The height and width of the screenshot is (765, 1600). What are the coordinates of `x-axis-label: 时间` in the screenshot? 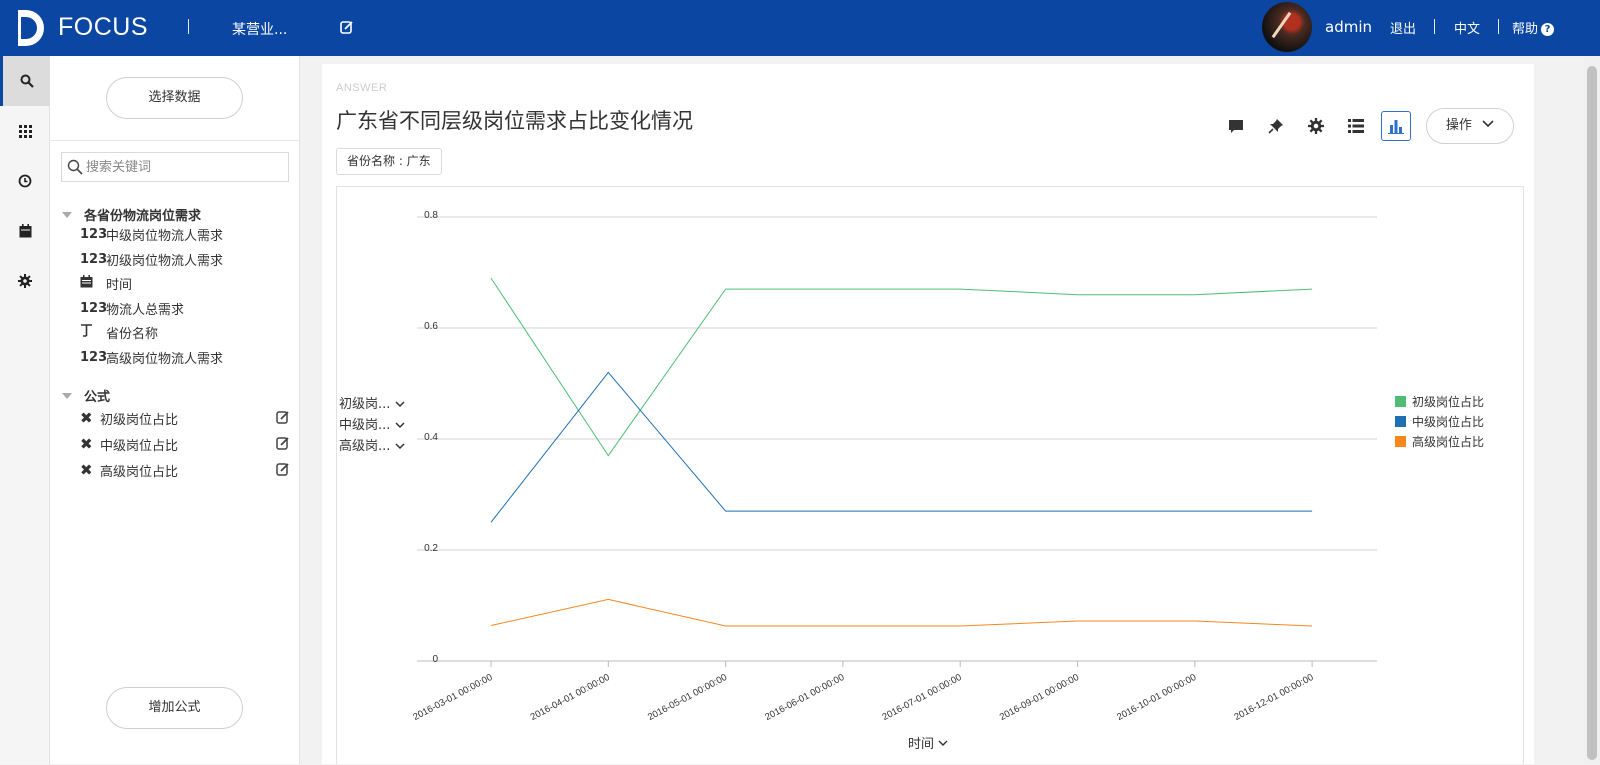 It's located at (921, 744).